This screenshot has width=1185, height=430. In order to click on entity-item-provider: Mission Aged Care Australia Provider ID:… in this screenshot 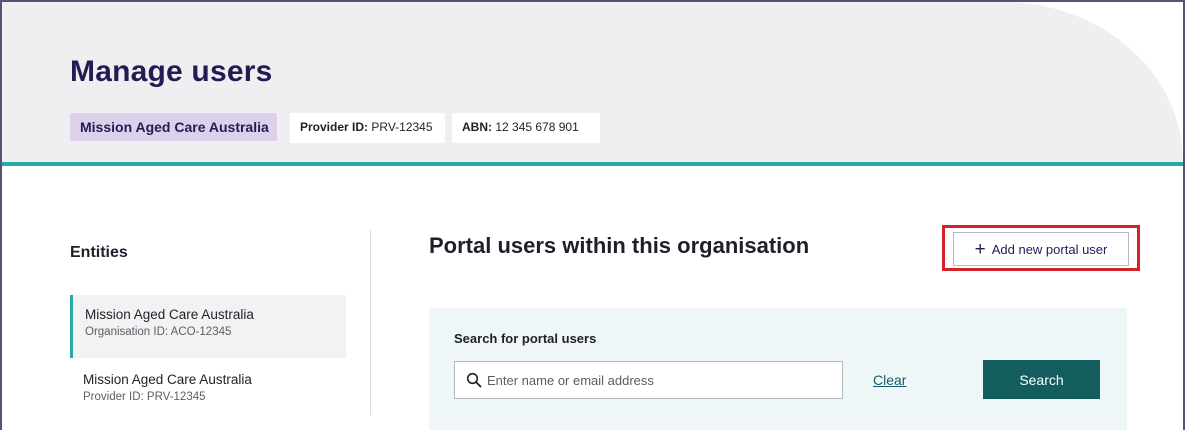, I will do `click(208, 391)`.